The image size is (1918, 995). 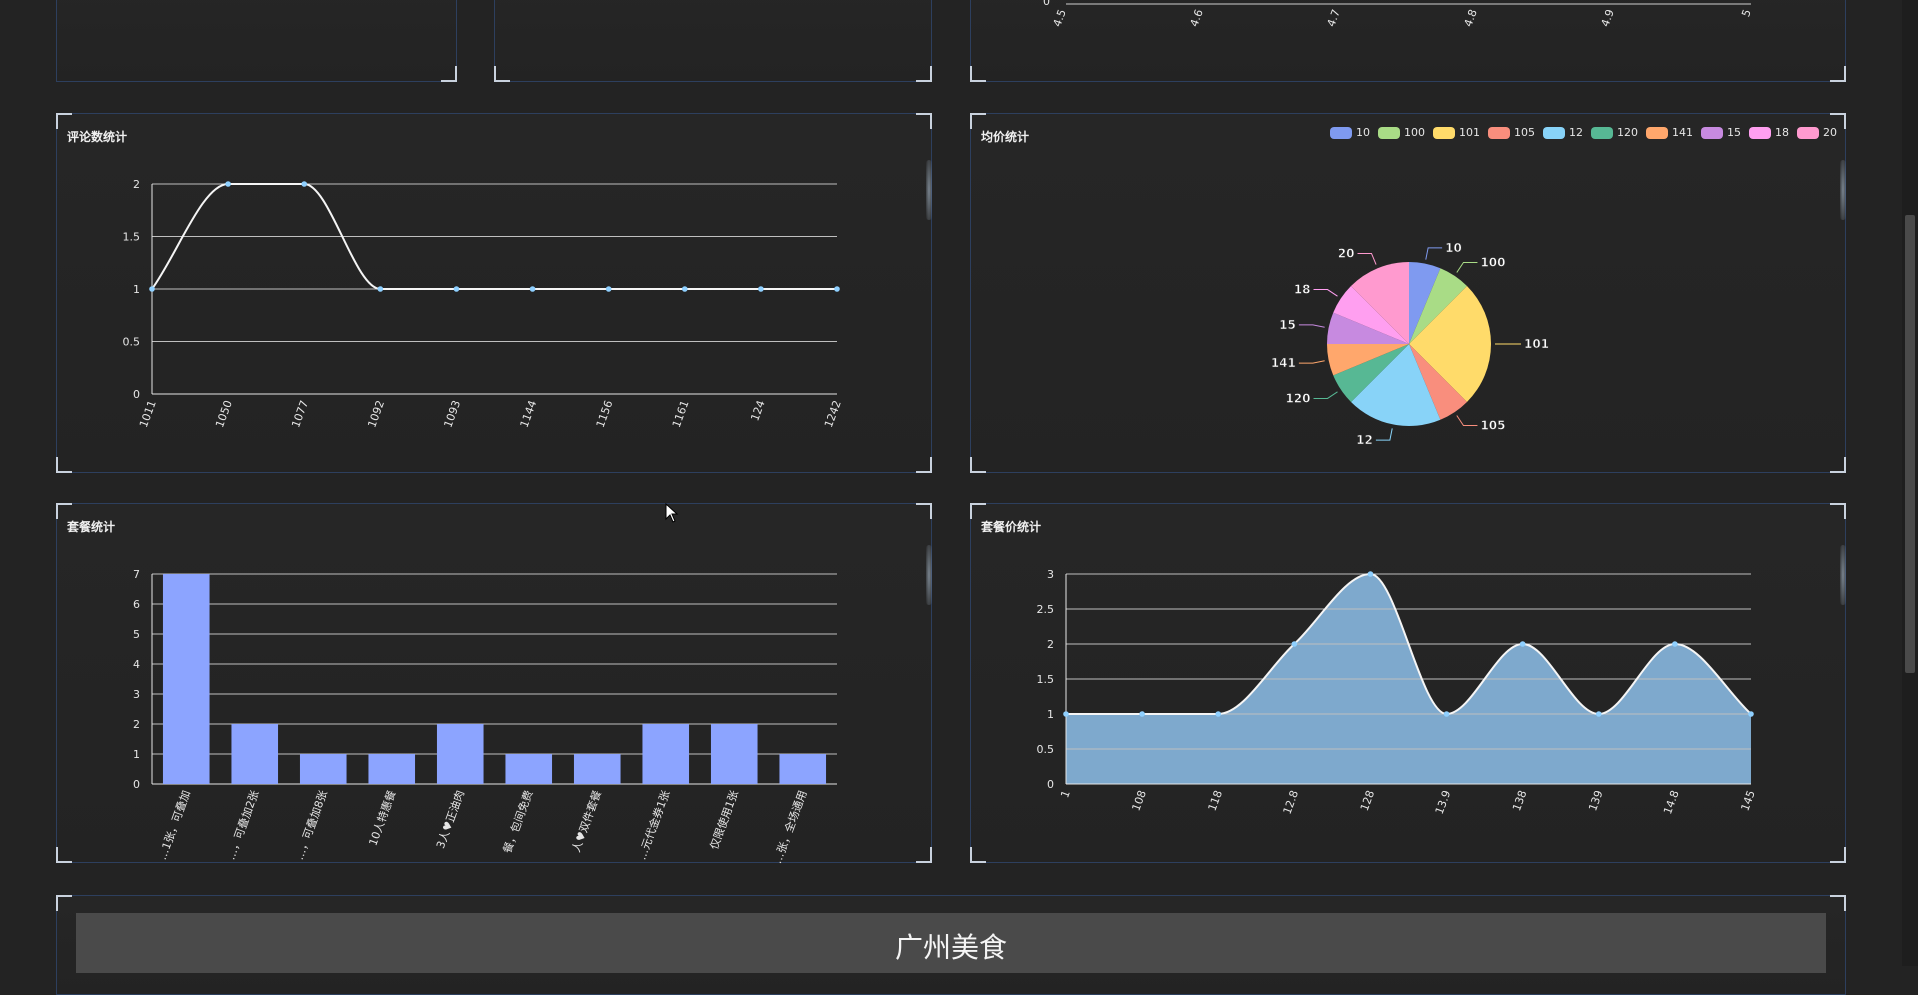 What do you see at coordinates (1608, 18) in the screenshot?
I see `top-chart-x-tick-label: 4.9` at bounding box center [1608, 18].